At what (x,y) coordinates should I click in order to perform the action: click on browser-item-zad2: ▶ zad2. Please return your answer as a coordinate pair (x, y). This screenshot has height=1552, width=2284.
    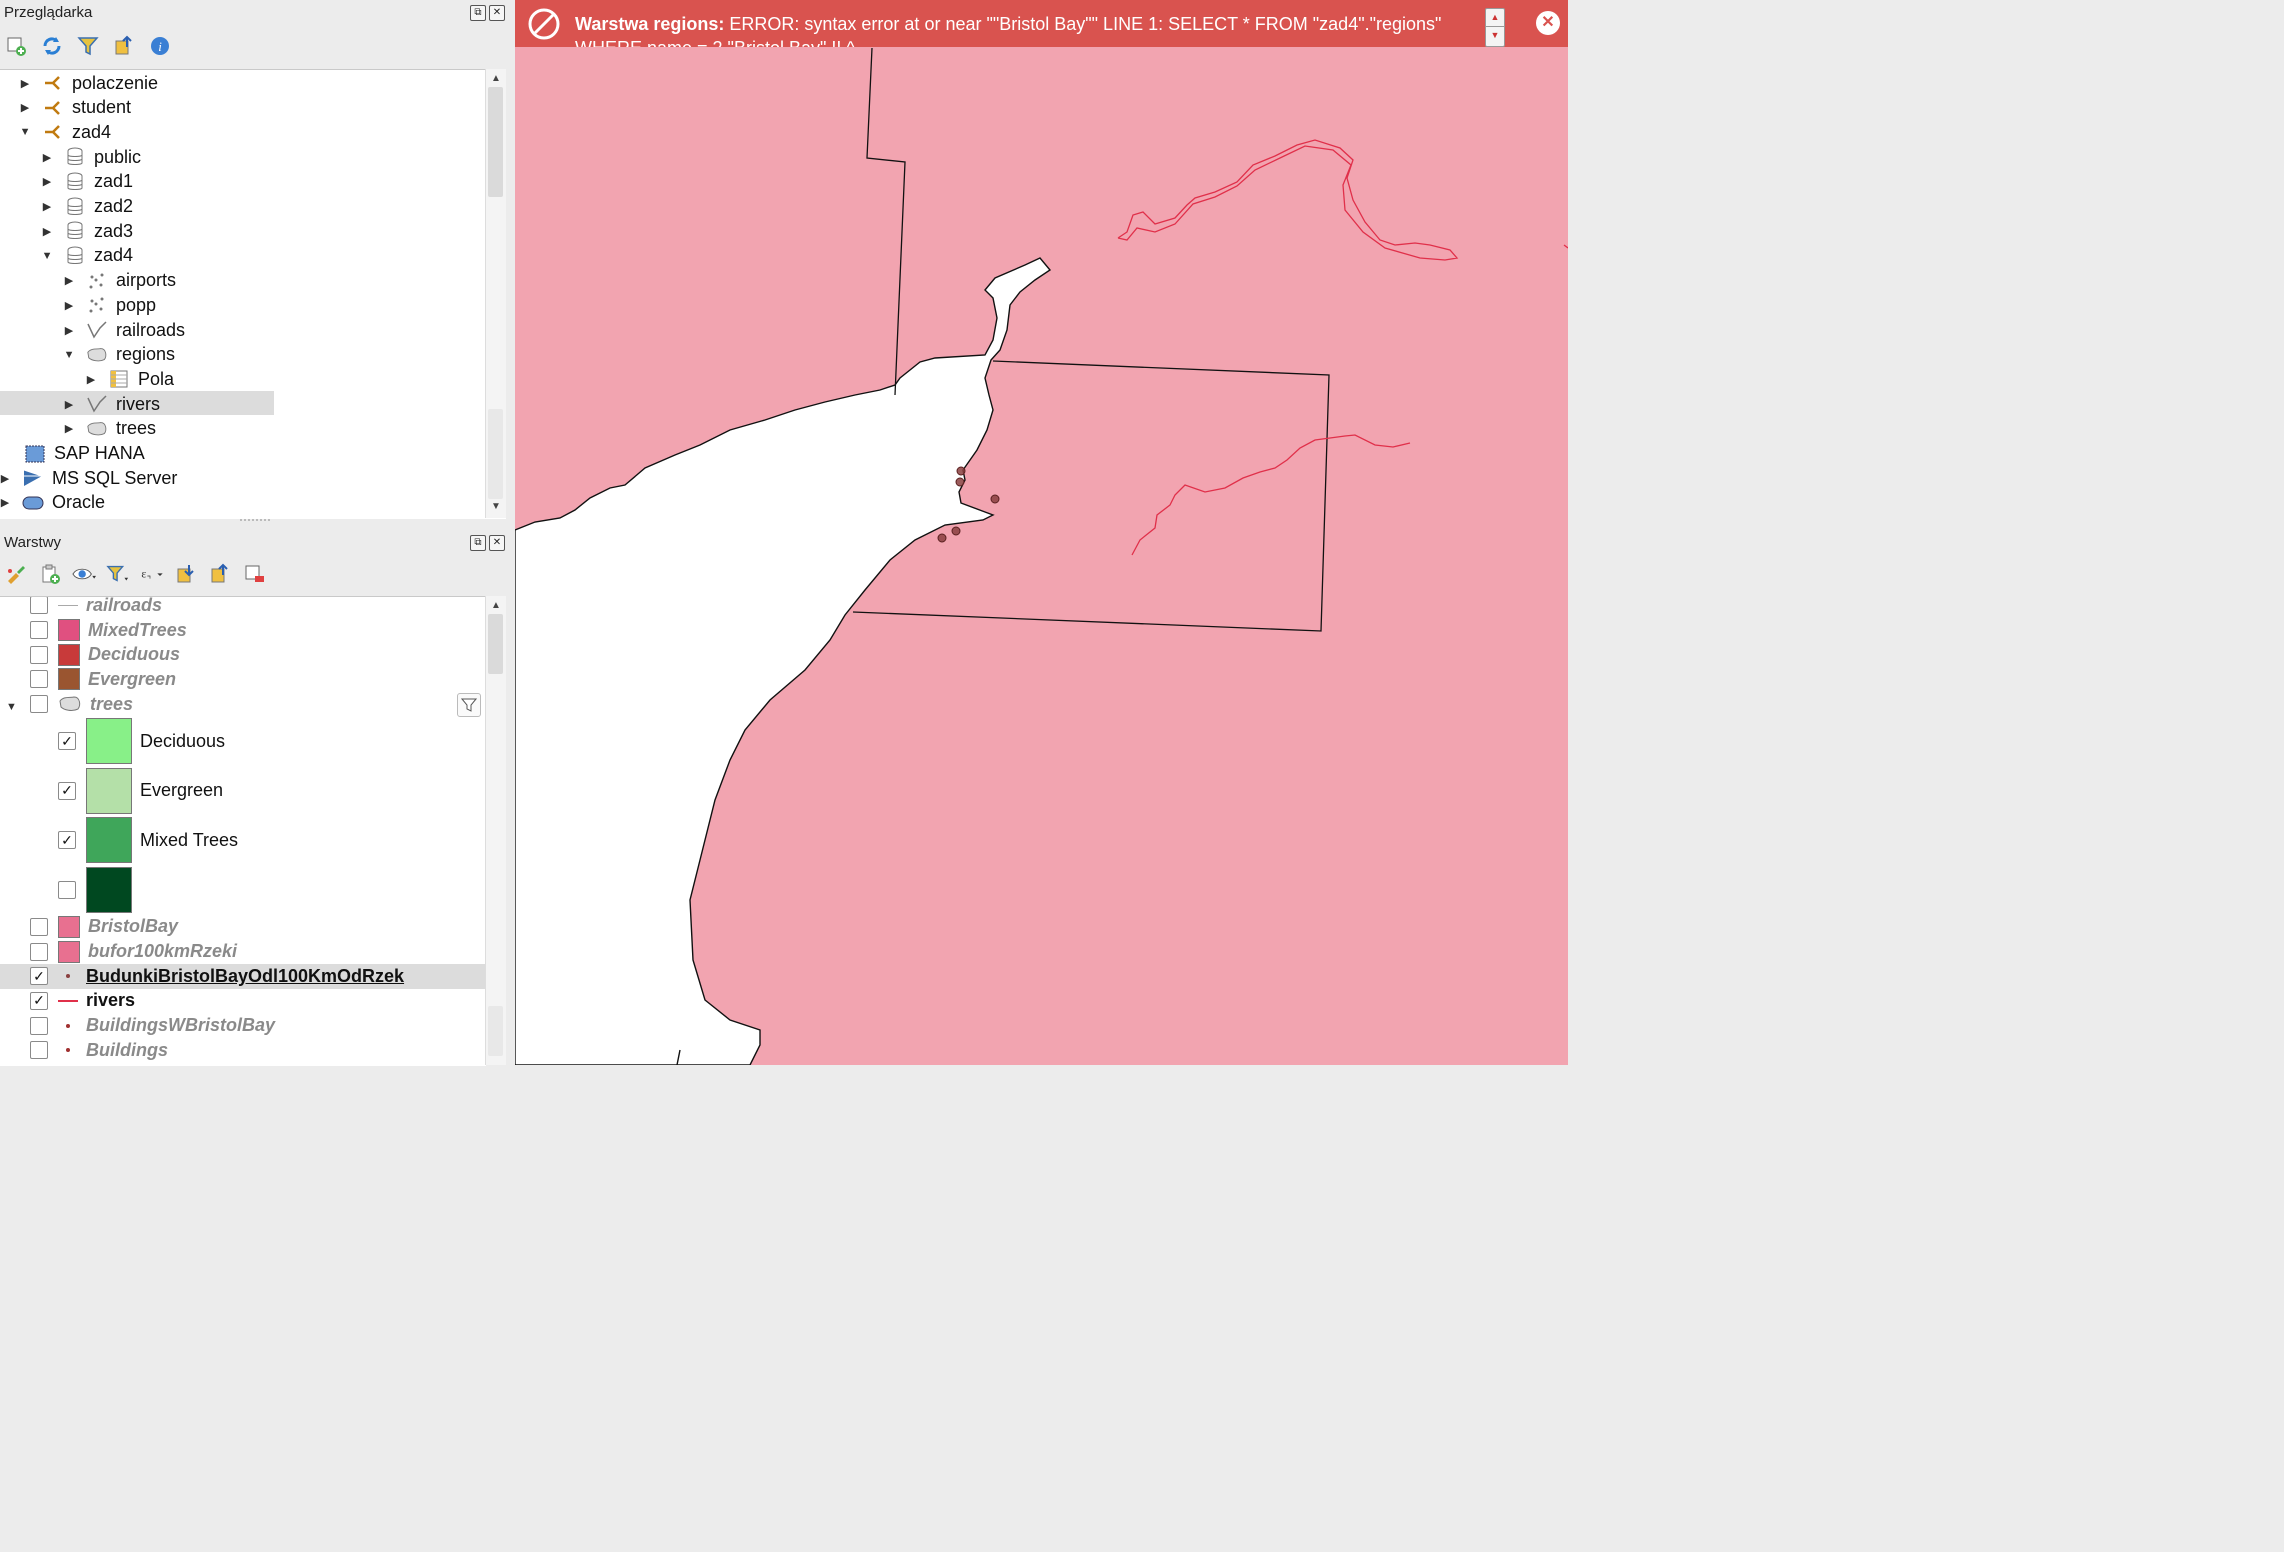
    Looking at the image, I should click on (87, 207).